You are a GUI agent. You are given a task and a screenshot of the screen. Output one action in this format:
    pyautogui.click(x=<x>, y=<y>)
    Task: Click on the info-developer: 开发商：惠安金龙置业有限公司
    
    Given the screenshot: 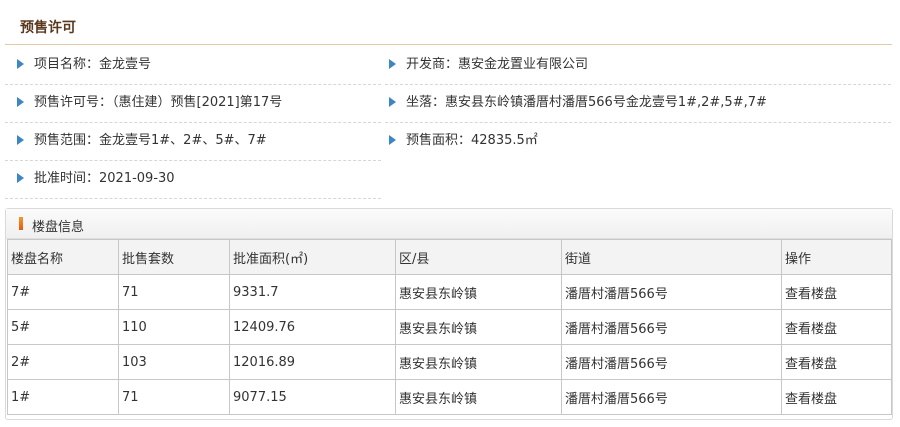 What is the action you would take?
    pyautogui.click(x=488, y=65)
    